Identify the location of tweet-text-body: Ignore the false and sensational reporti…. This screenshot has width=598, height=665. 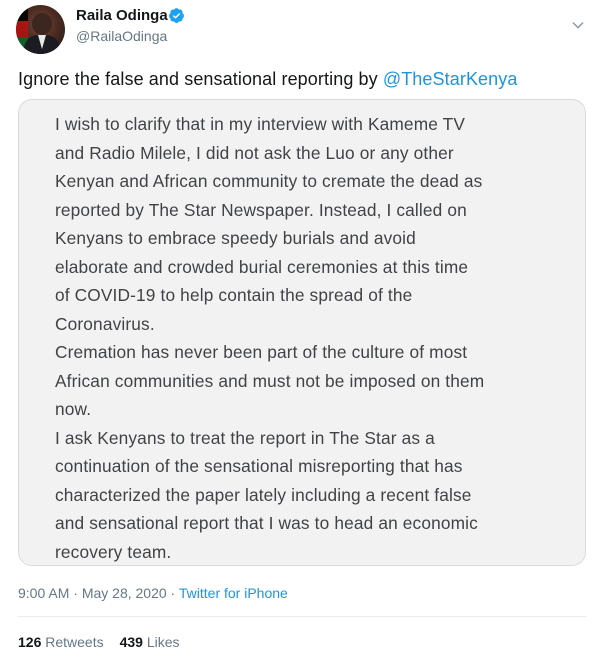
(200, 79).